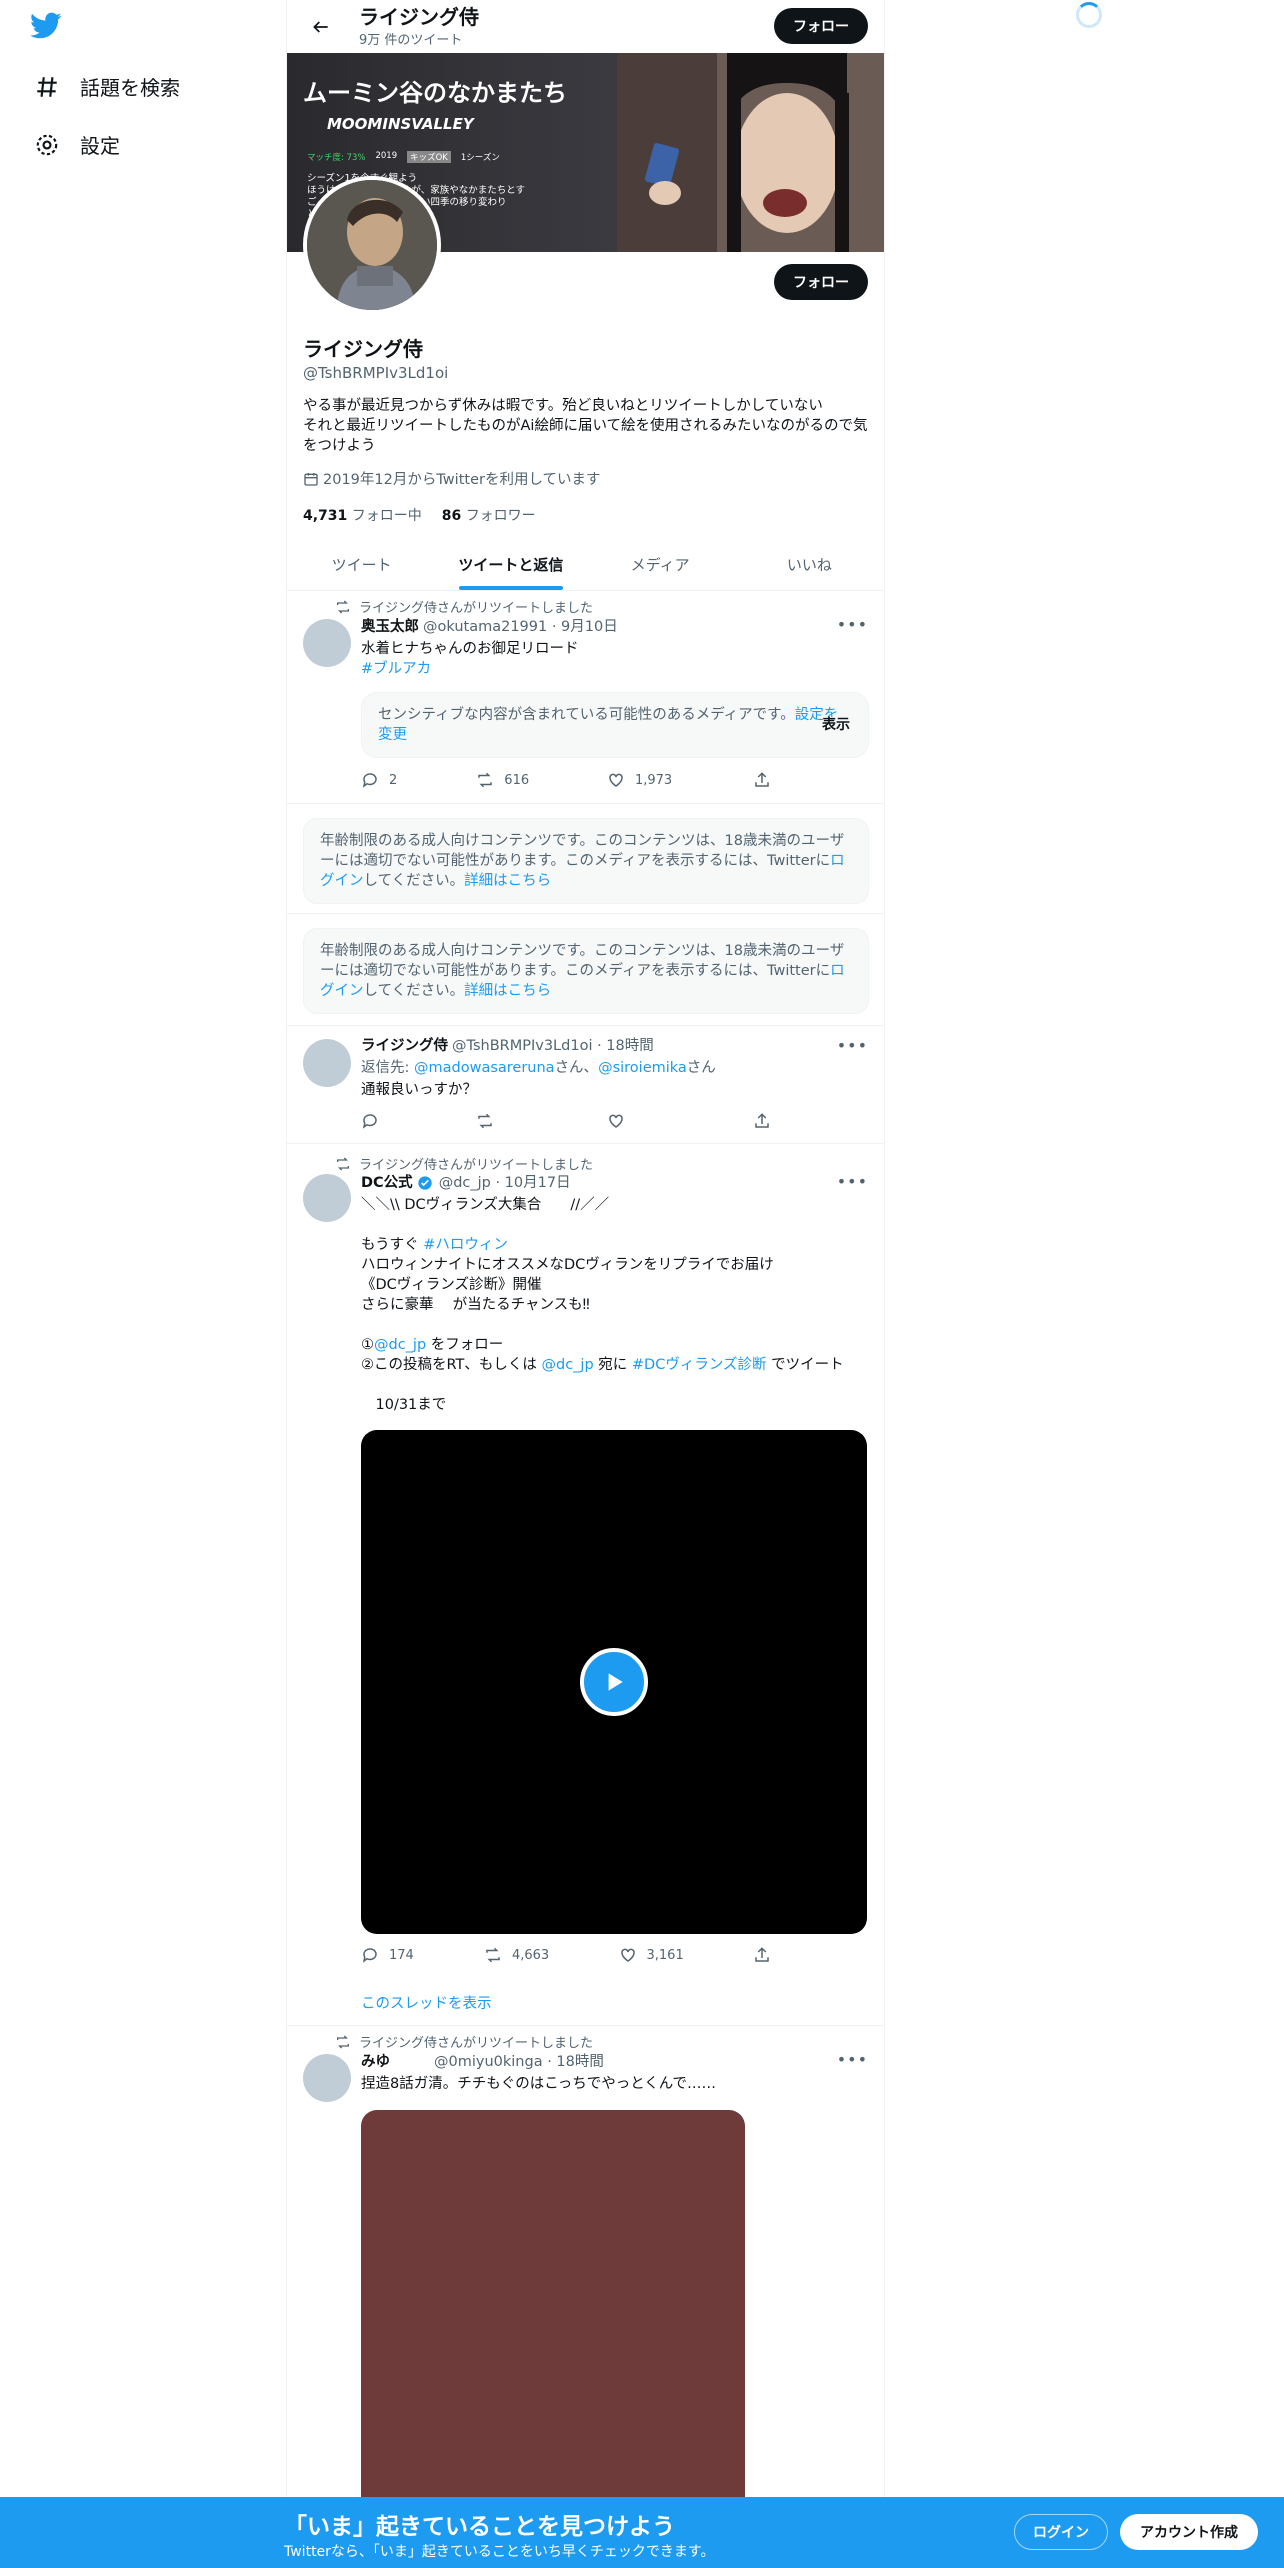  Describe the element at coordinates (612, 1365) in the screenshot. I see `tweet-line-7-mid: 宛に` at that location.